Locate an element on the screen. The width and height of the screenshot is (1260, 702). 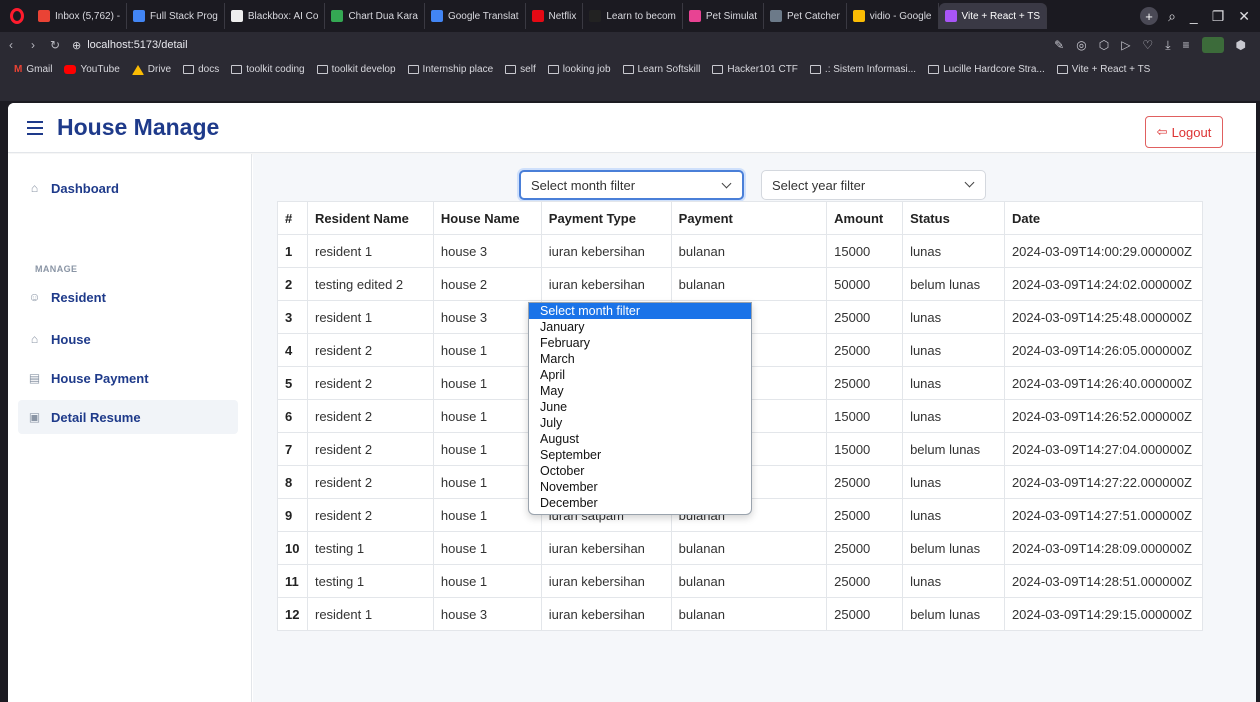
month-option: May is located at coordinates (640, 391).